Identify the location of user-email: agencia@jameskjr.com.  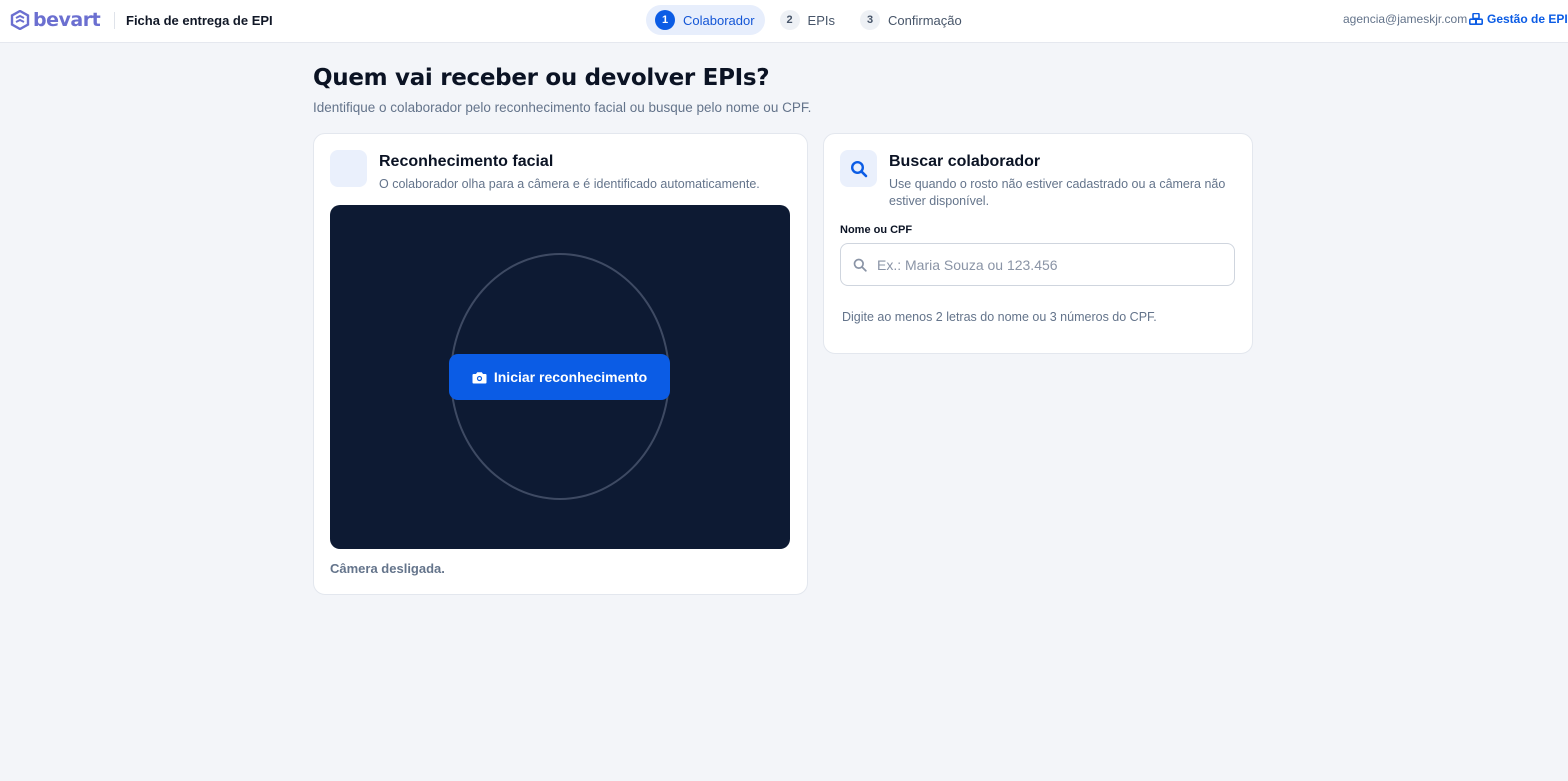
(1405, 19).